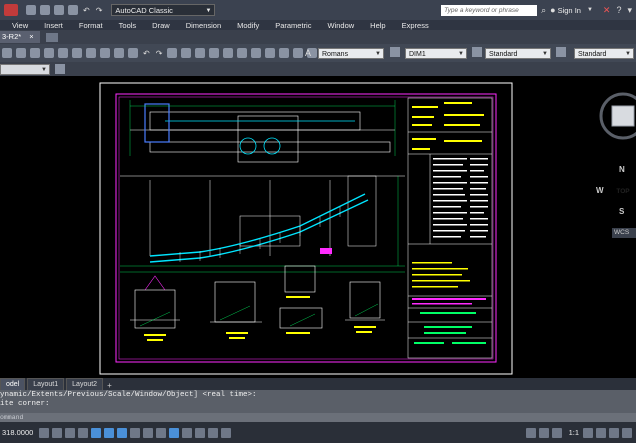 This screenshot has height=443, width=636. I want to click on viewcube, so click(617, 116).